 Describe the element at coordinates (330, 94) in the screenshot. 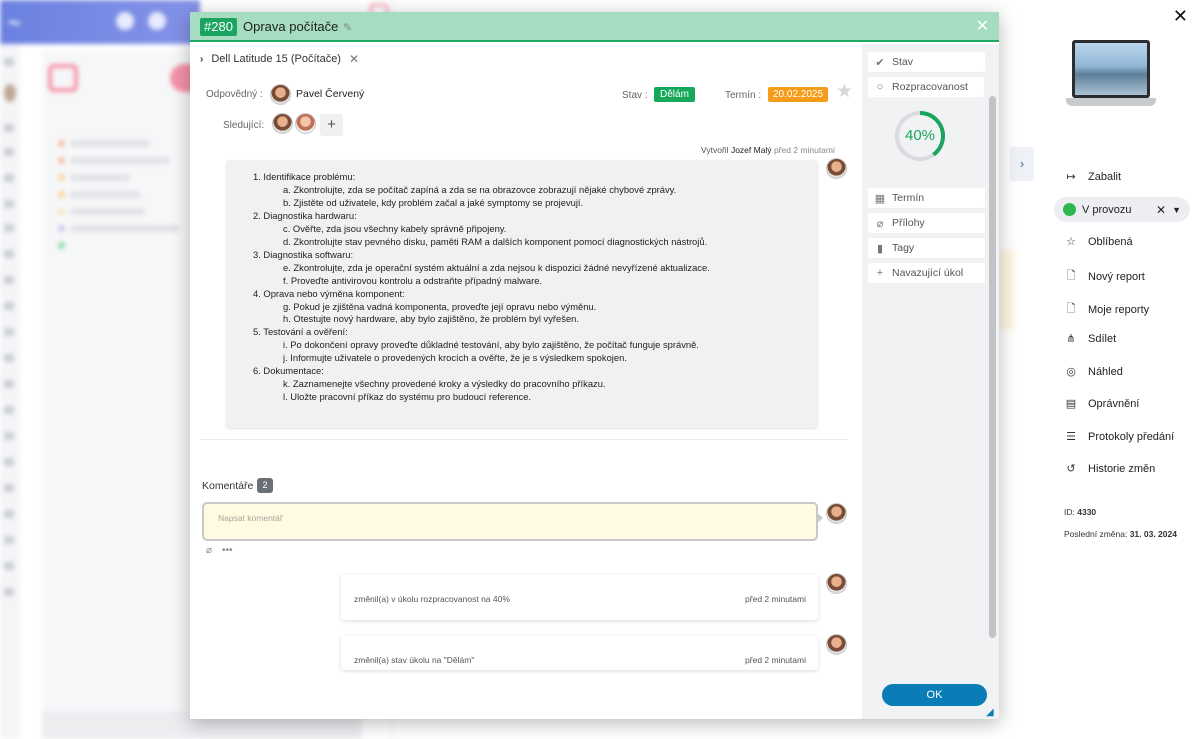

I see `responsible-name: Pavel Červený` at that location.